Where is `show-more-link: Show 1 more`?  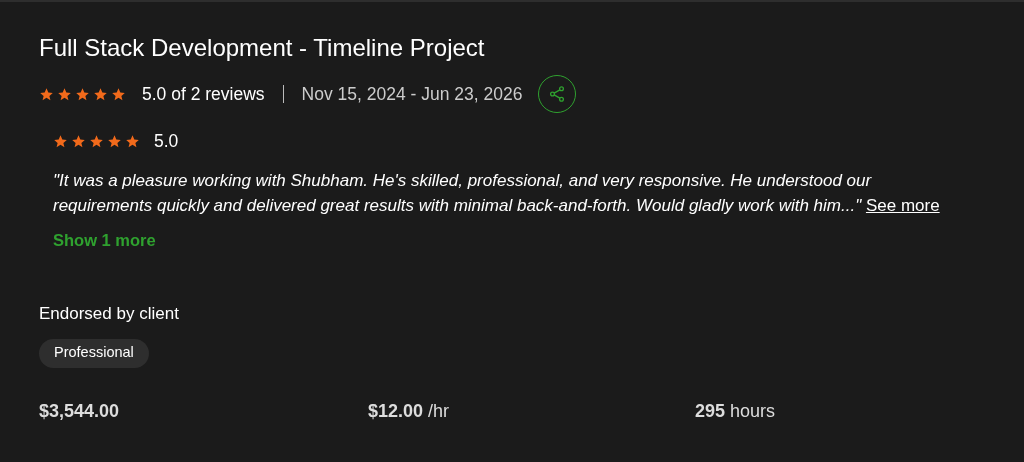 show-more-link: Show 1 more is located at coordinates (104, 240).